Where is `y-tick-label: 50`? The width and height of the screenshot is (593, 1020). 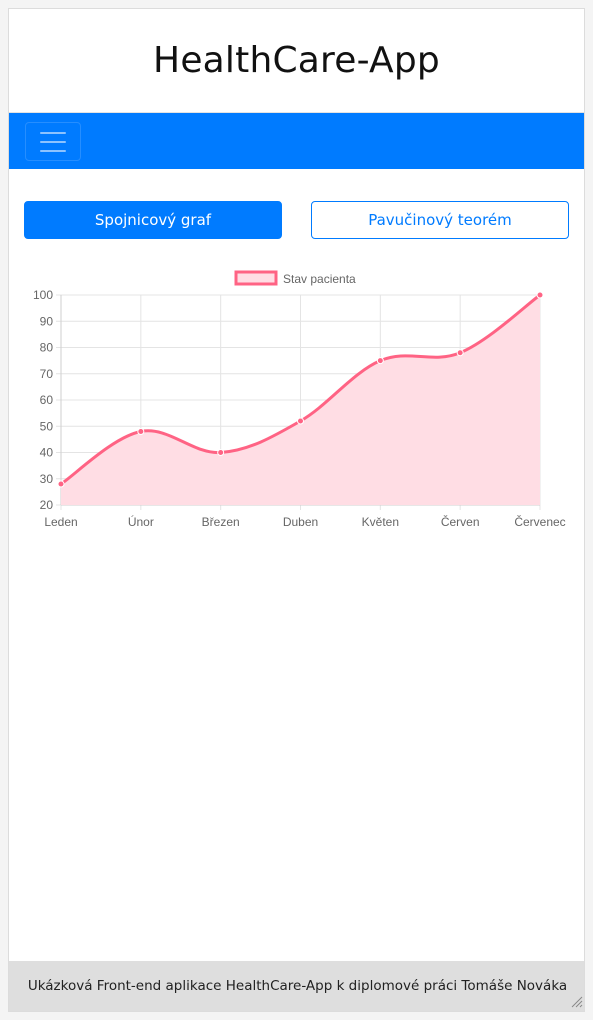
y-tick-label: 50 is located at coordinates (47, 426).